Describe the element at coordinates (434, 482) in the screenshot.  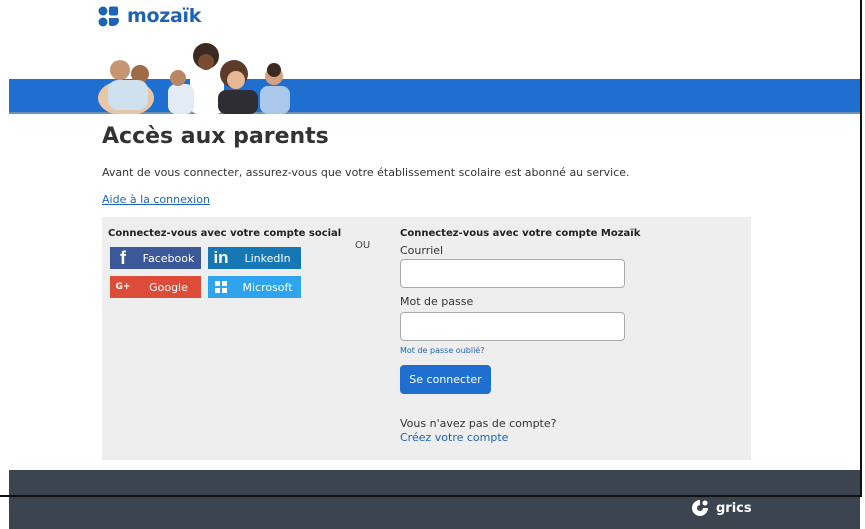
I see `footer` at that location.